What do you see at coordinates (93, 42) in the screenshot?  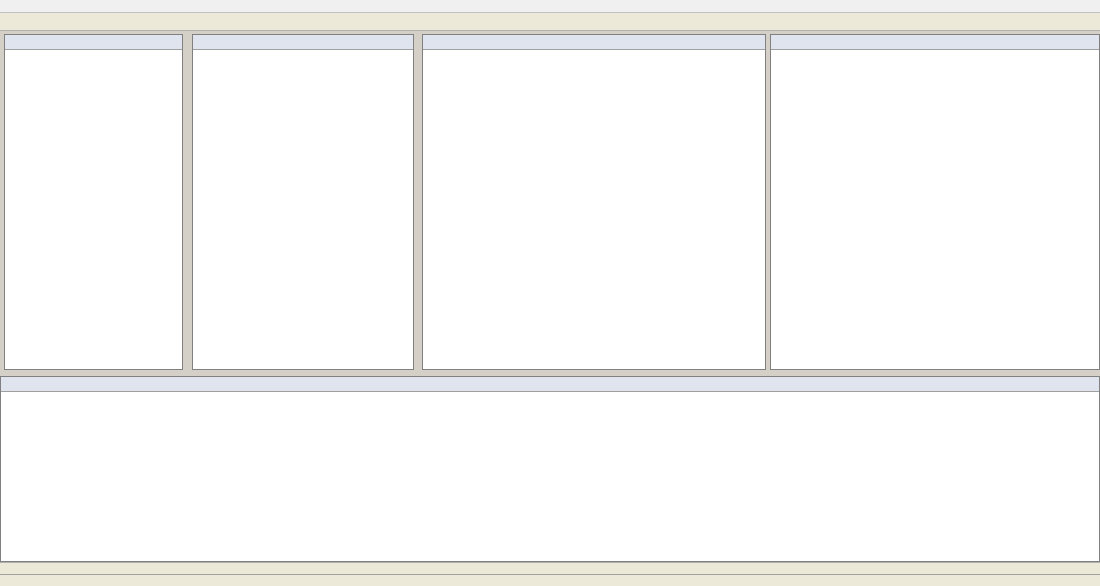 I see `info-titlebar` at bounding box center [93, 42].